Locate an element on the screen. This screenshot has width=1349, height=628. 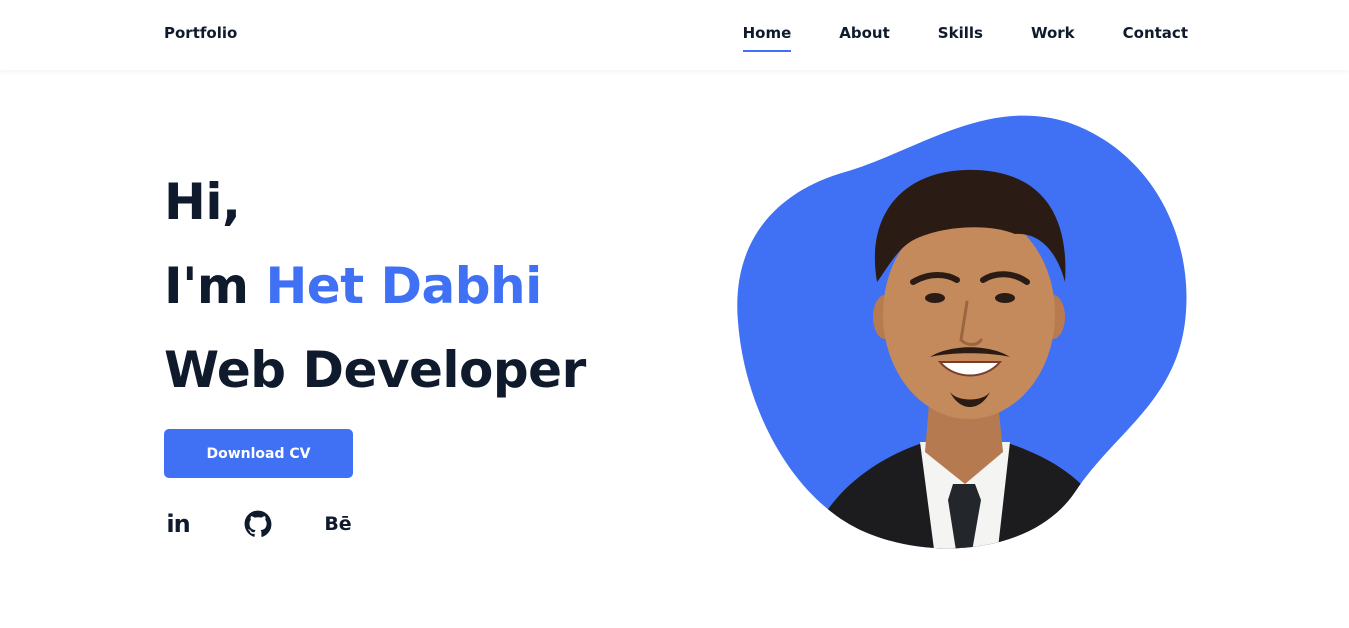
linkedin-icon: in is located at coordinates (178, 524).